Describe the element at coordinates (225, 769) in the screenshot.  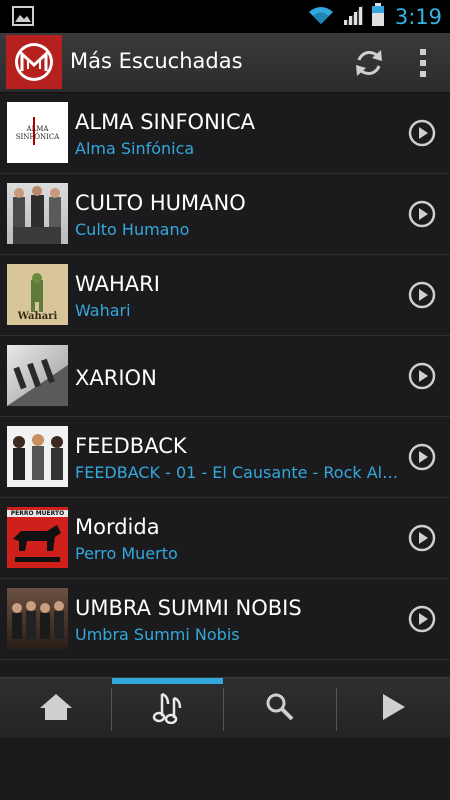
I see `empty-area` at that location.